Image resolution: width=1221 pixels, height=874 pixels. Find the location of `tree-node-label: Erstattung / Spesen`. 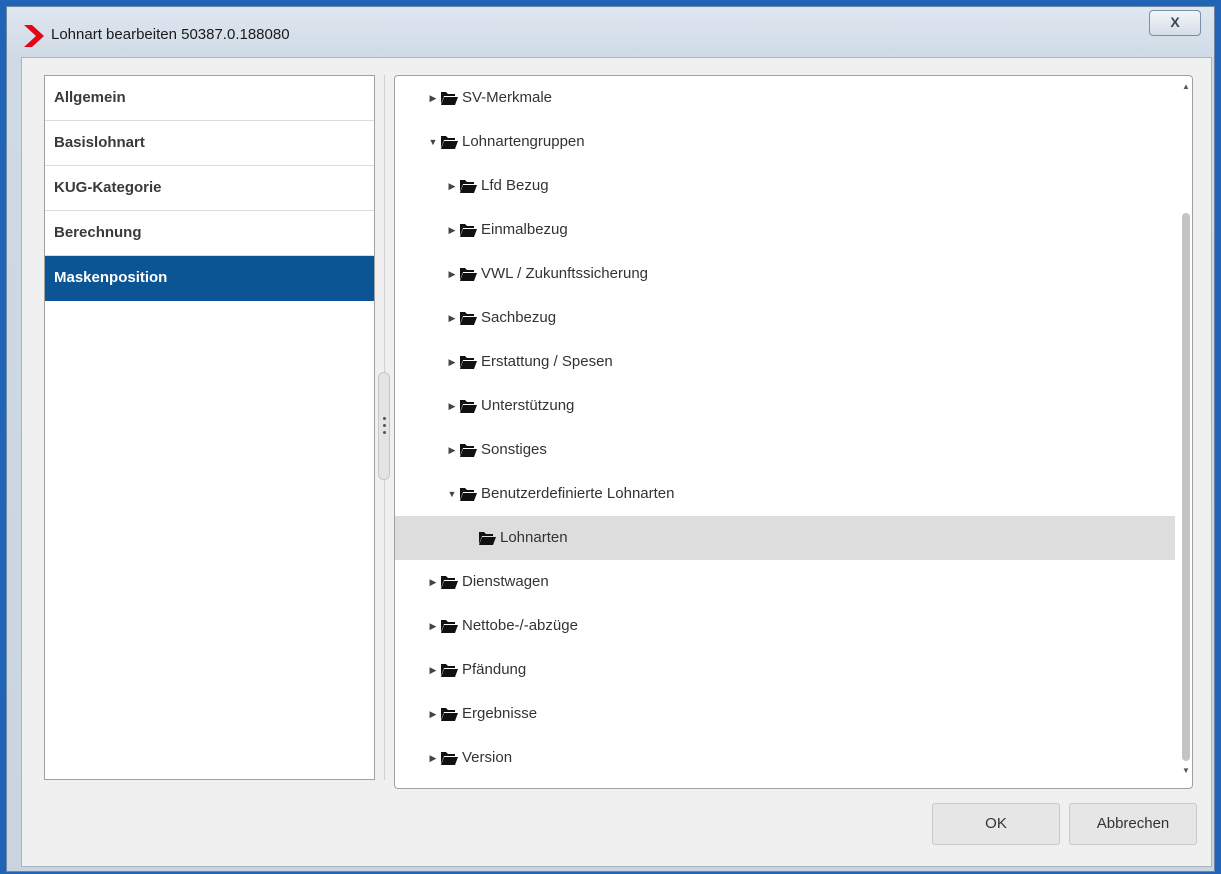

tree-node-label: Erstattung / Spesen is located at coordinates (547, 361).